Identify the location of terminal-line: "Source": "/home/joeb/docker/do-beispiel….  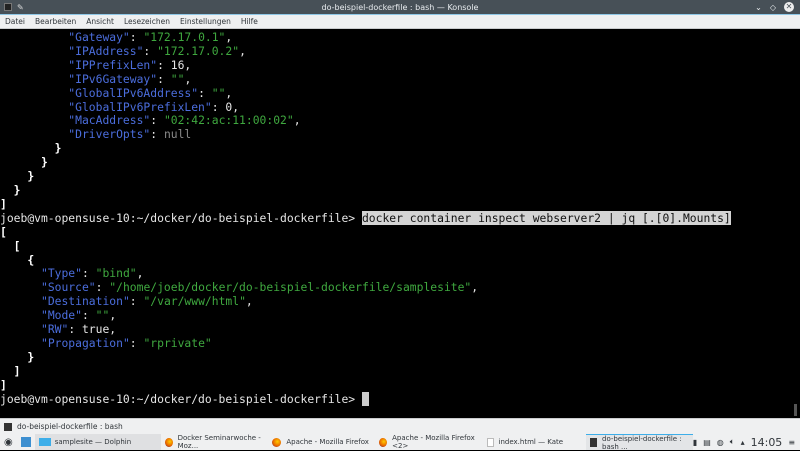
(396, 287).